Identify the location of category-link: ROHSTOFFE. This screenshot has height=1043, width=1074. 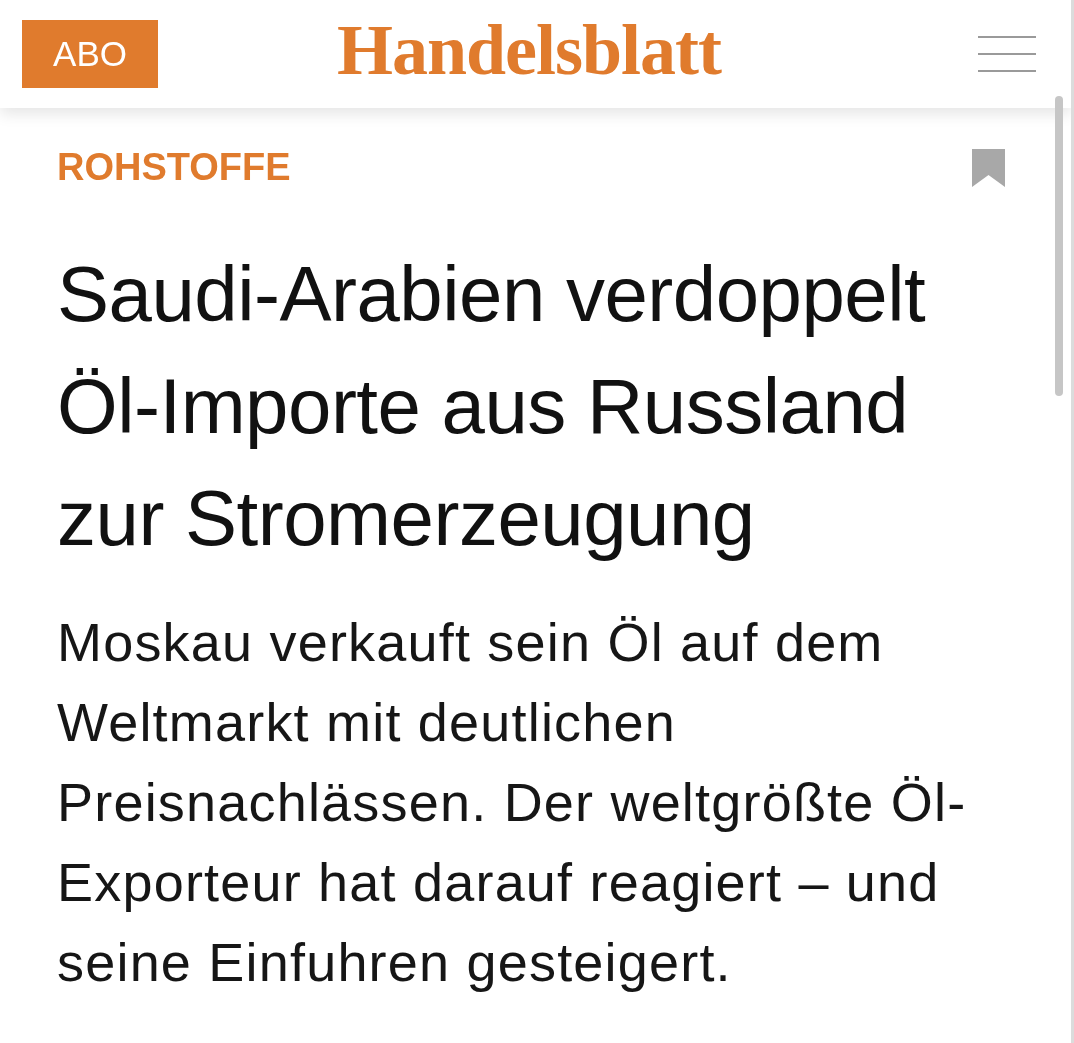
(174, 168).